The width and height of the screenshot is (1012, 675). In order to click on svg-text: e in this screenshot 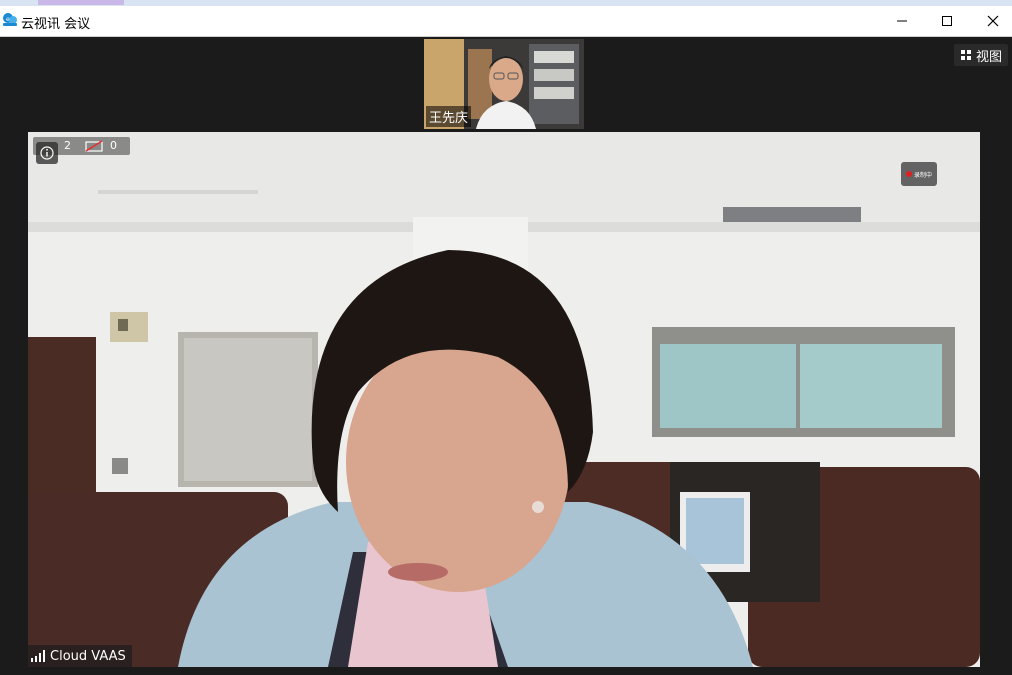, I will do `click(8, 19)`.